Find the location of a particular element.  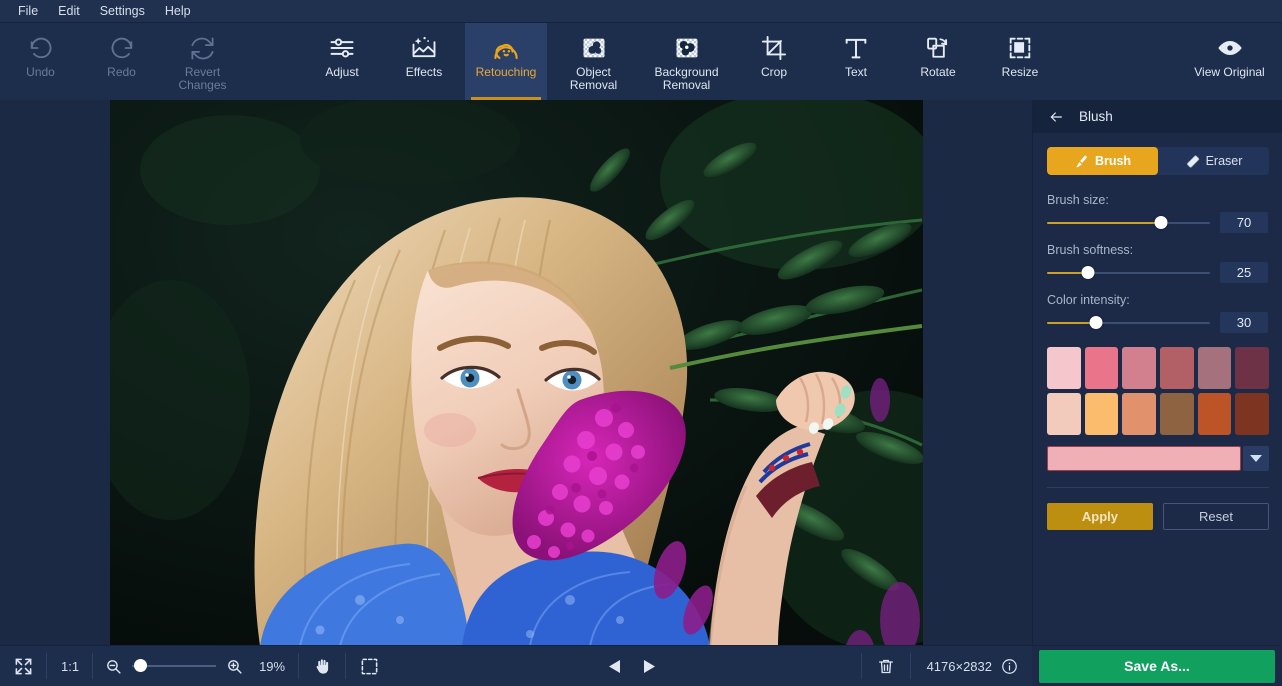

toolbar-revert-changes: Revert Changes is located at coordinates (202, 61).